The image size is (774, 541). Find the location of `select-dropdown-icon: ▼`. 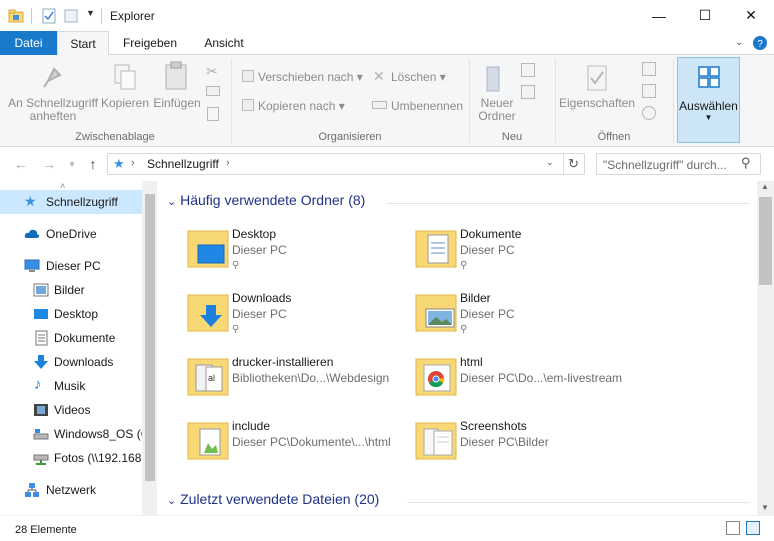

select-dropdown-icon: ▼ is located at coordinates (708, 117).